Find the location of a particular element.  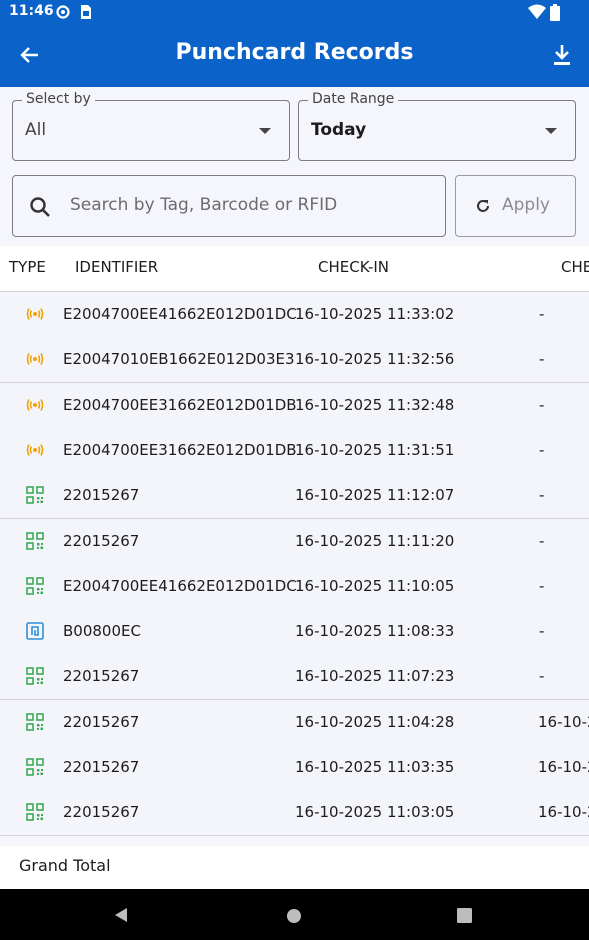

search-icon is located at coordinates (40, 207).